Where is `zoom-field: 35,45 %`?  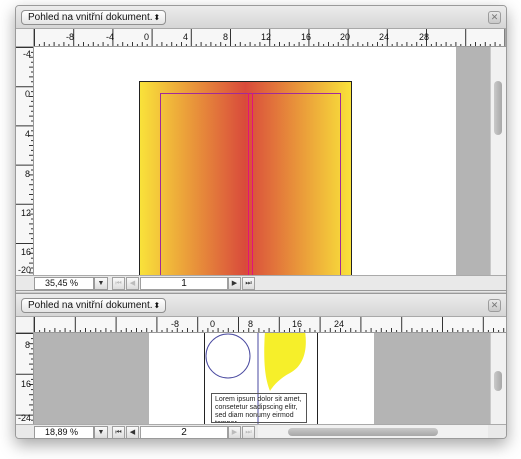 zoom-field: 35,45 % is located at coordinates (64, 283).